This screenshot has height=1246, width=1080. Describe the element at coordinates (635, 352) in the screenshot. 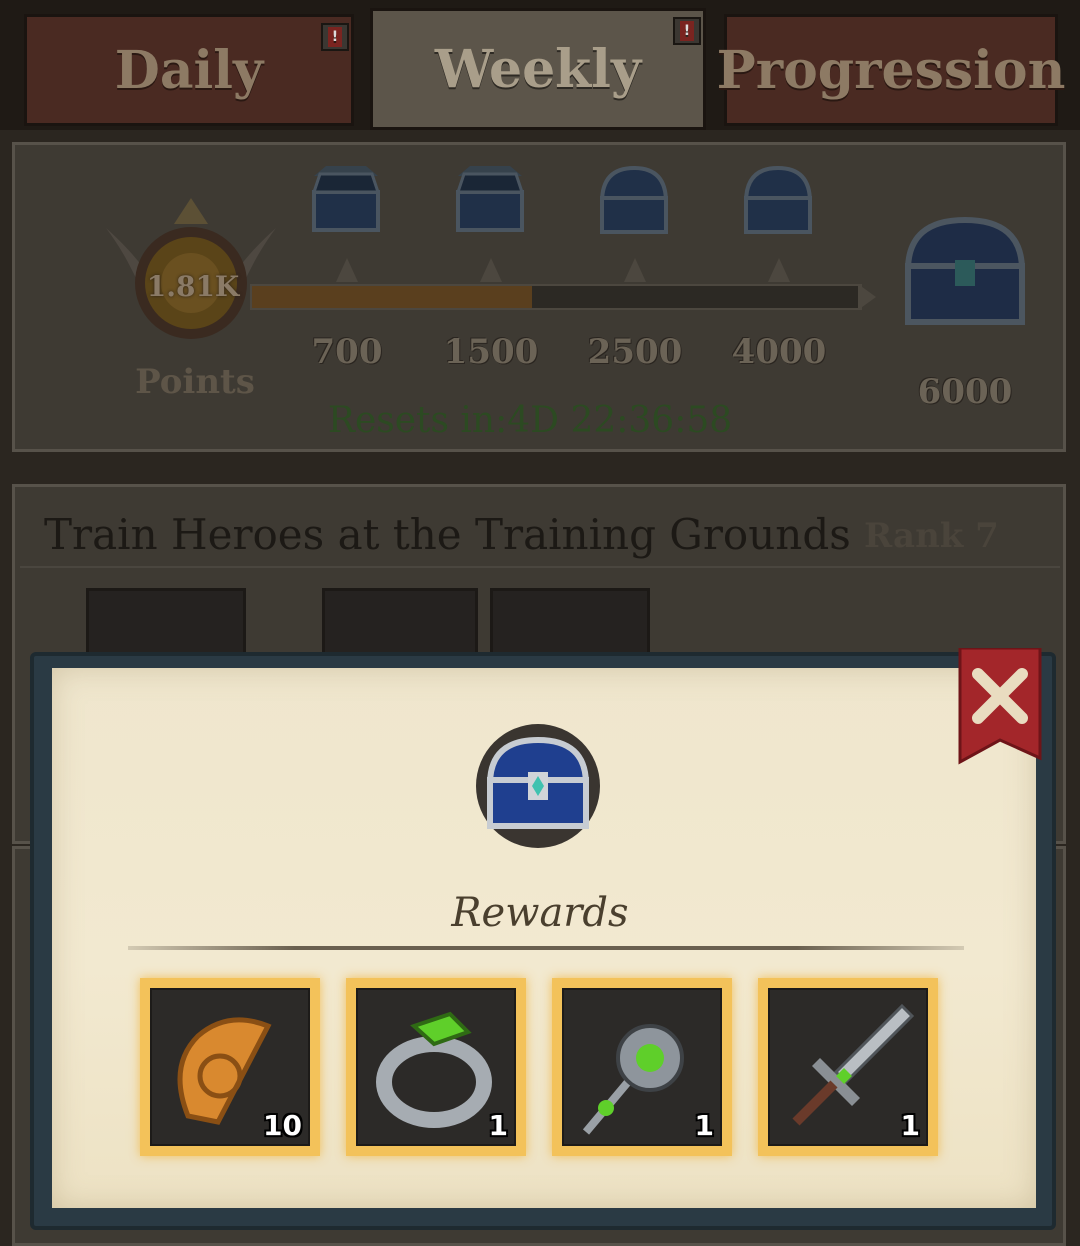

I see `milestone-value-3: 2500` at that location.